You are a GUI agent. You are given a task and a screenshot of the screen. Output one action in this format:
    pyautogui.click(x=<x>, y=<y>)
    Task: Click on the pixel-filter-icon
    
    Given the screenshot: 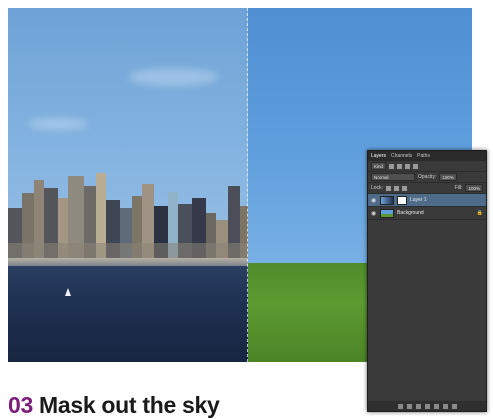 What is the action you would take?
    pyautogui.click(x=392, y=166)
    